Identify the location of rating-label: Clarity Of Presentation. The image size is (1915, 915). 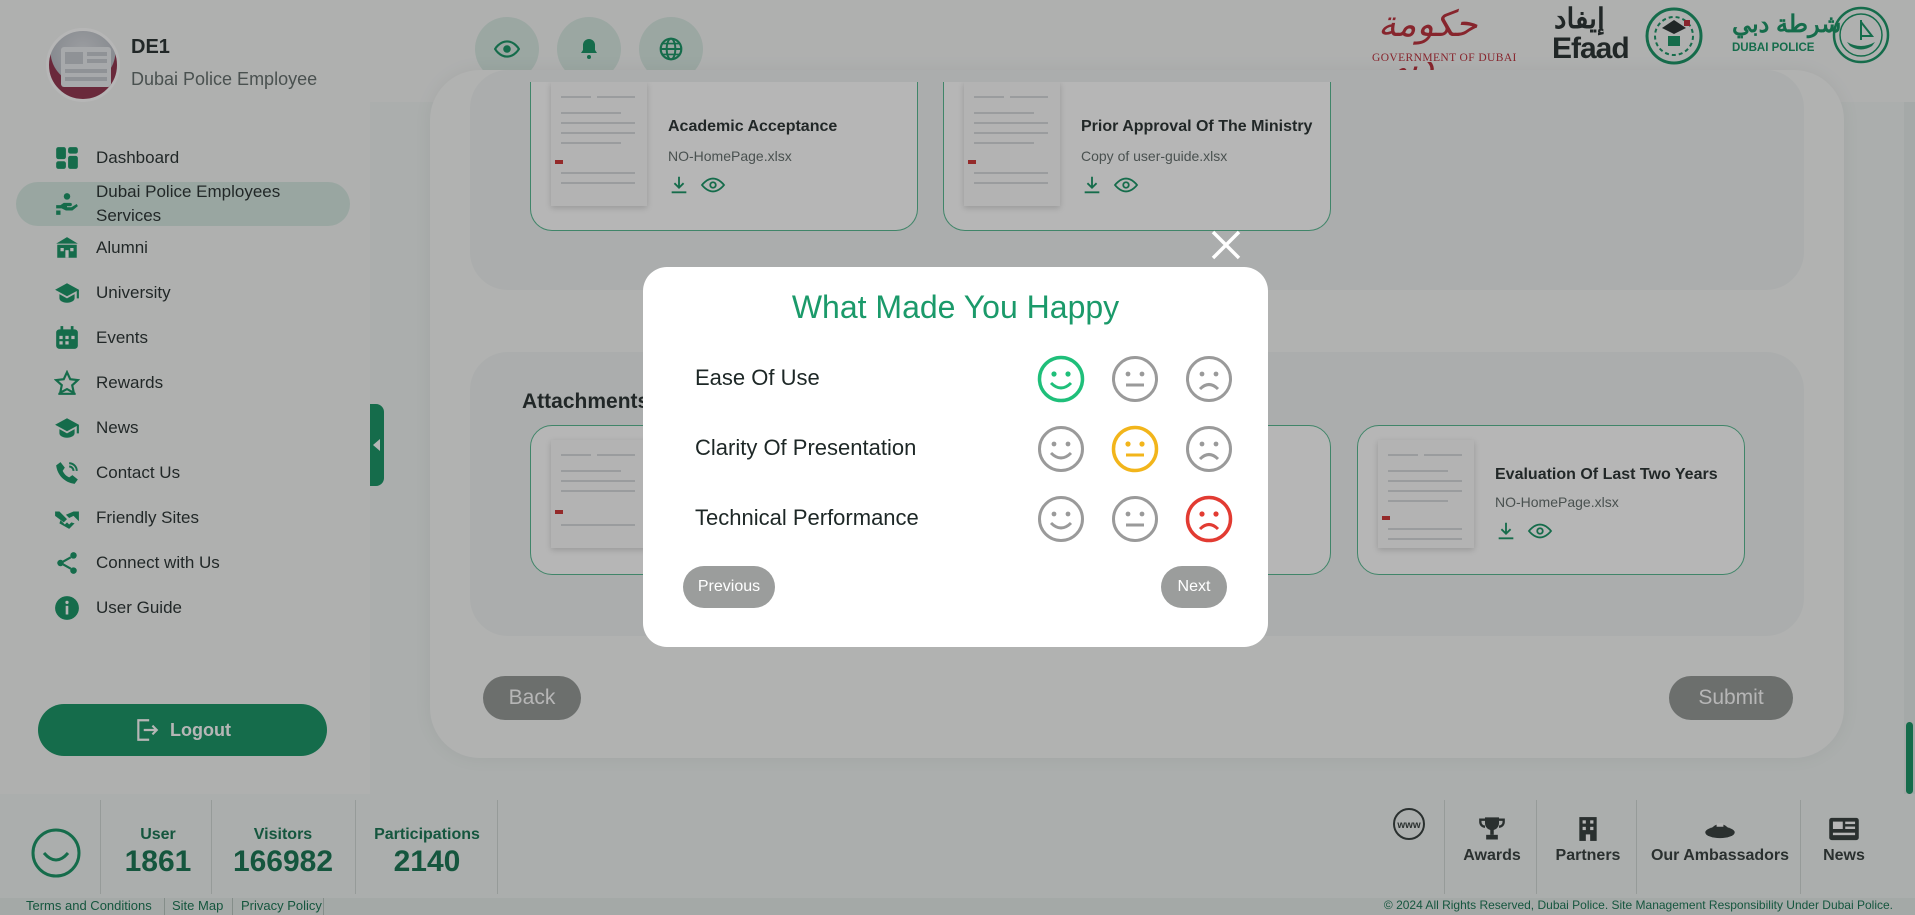
(806, 447).